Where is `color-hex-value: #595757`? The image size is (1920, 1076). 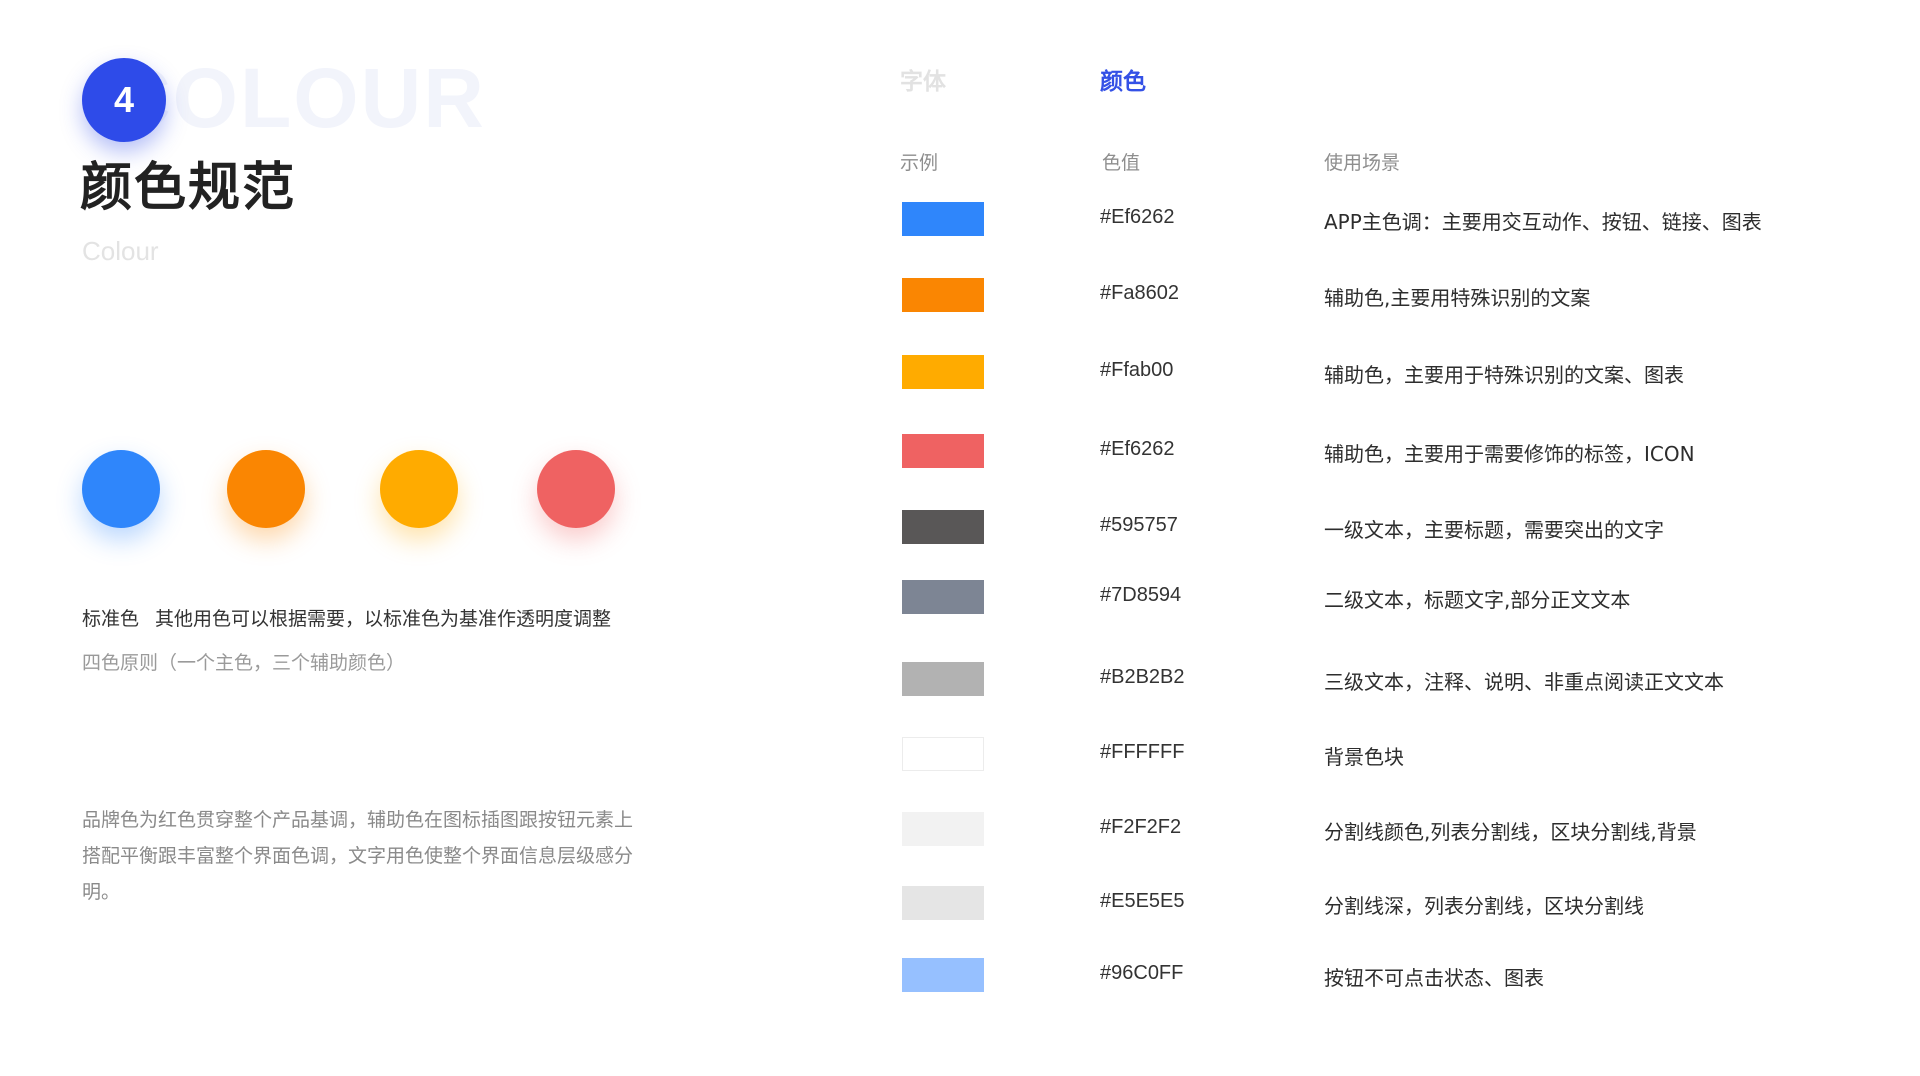 color-hex-value: #595757 is located at coordinates (1139, 525).